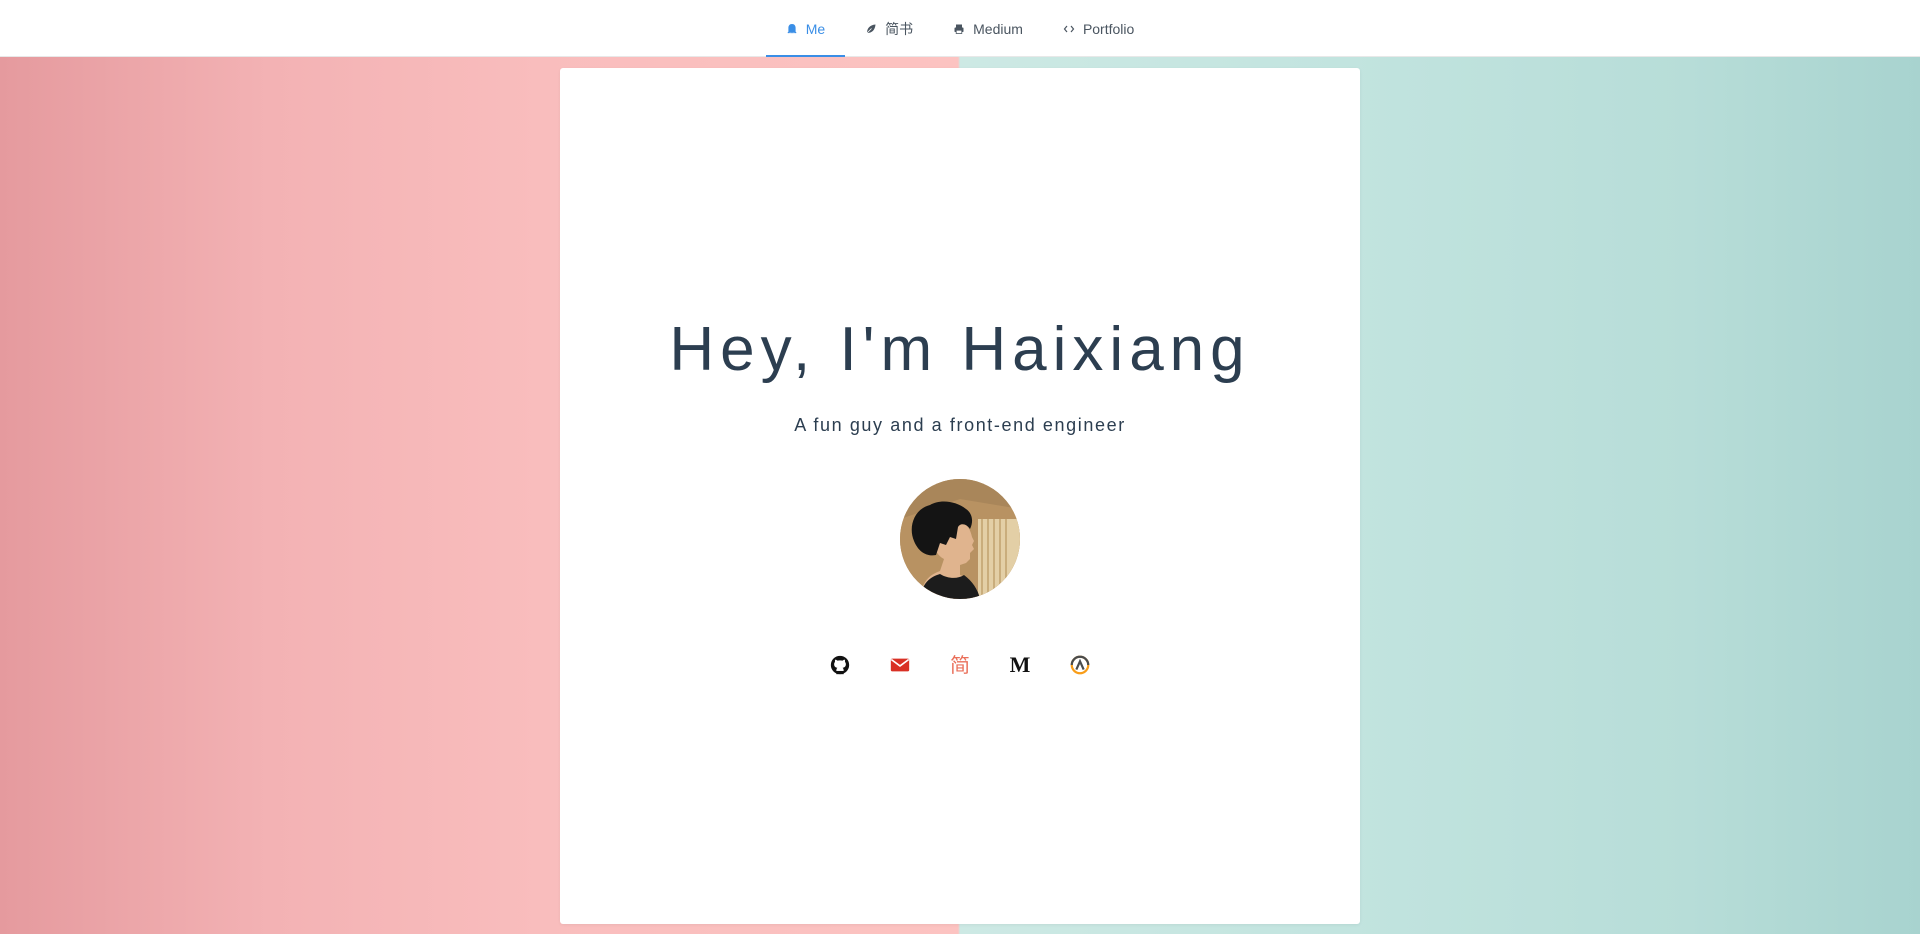 The height and width of the screenshot is (934, 1920). I want to click on tab-medium: Medium, so click(988, 28).